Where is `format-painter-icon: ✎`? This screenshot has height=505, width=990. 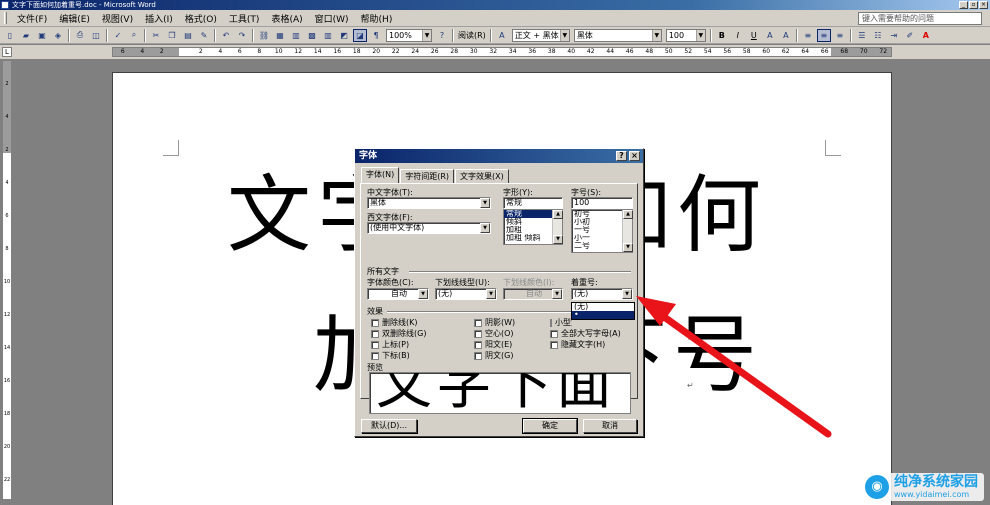 format-painter-icon: ✎ is located at coordinates (204, 35).